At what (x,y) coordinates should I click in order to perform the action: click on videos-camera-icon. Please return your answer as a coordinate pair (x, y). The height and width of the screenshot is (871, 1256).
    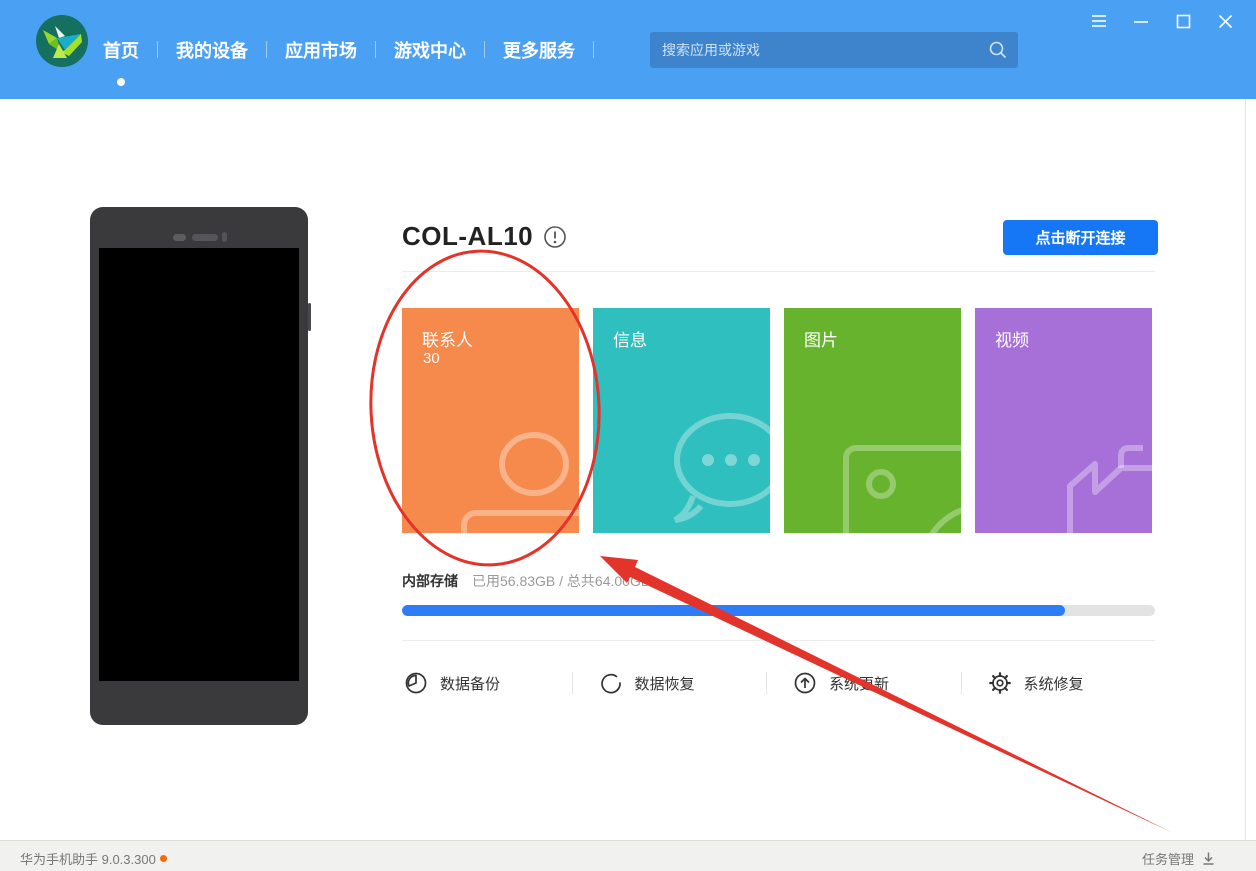
    Looking at the image, I should click on (1109, 489).